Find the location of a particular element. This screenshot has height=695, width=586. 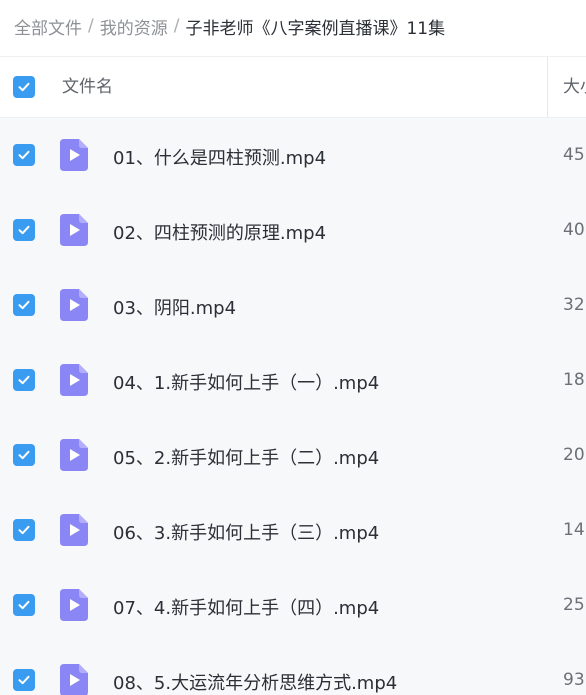

file-name: 07、4.新手如何上手（四）.mp4 is located at coordinates (246, 607).